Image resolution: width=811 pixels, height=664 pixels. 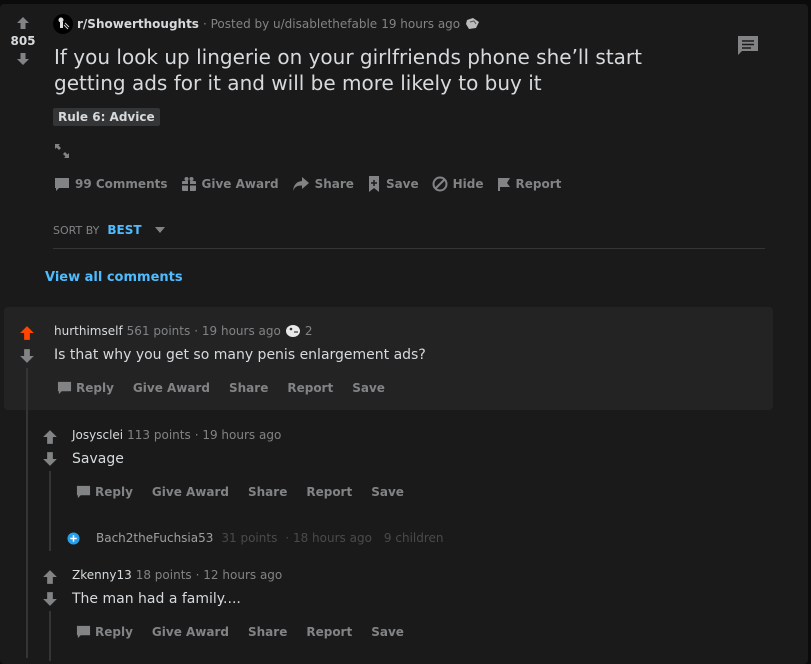 What do you see at coordinates (421, 24) in the screenshot?
I see `post-time: 19 hours ago` at bounding box center [421, 24].